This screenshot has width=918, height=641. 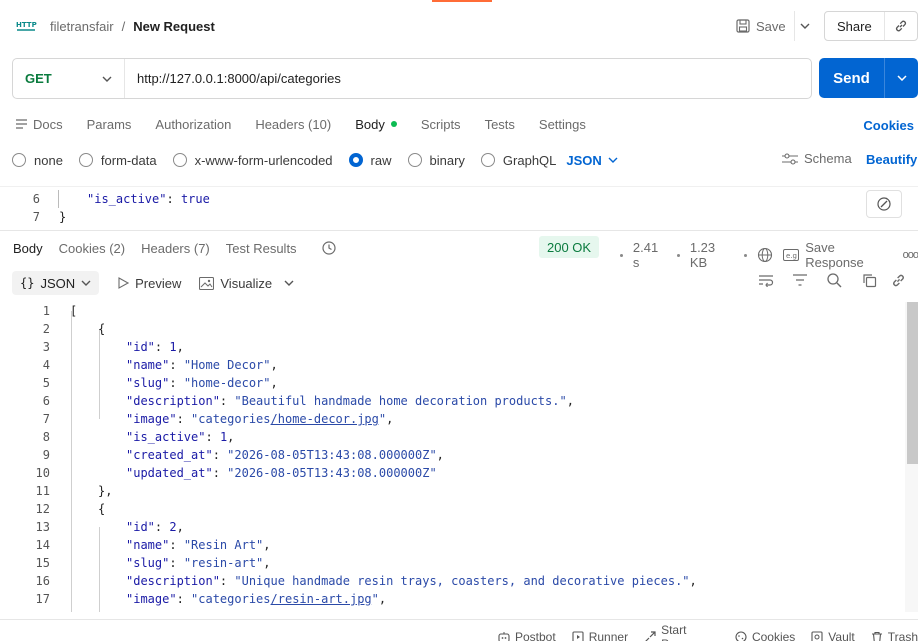 I want to click on tab-response-cookies: Cookies (2), so click(x=92, y=248).